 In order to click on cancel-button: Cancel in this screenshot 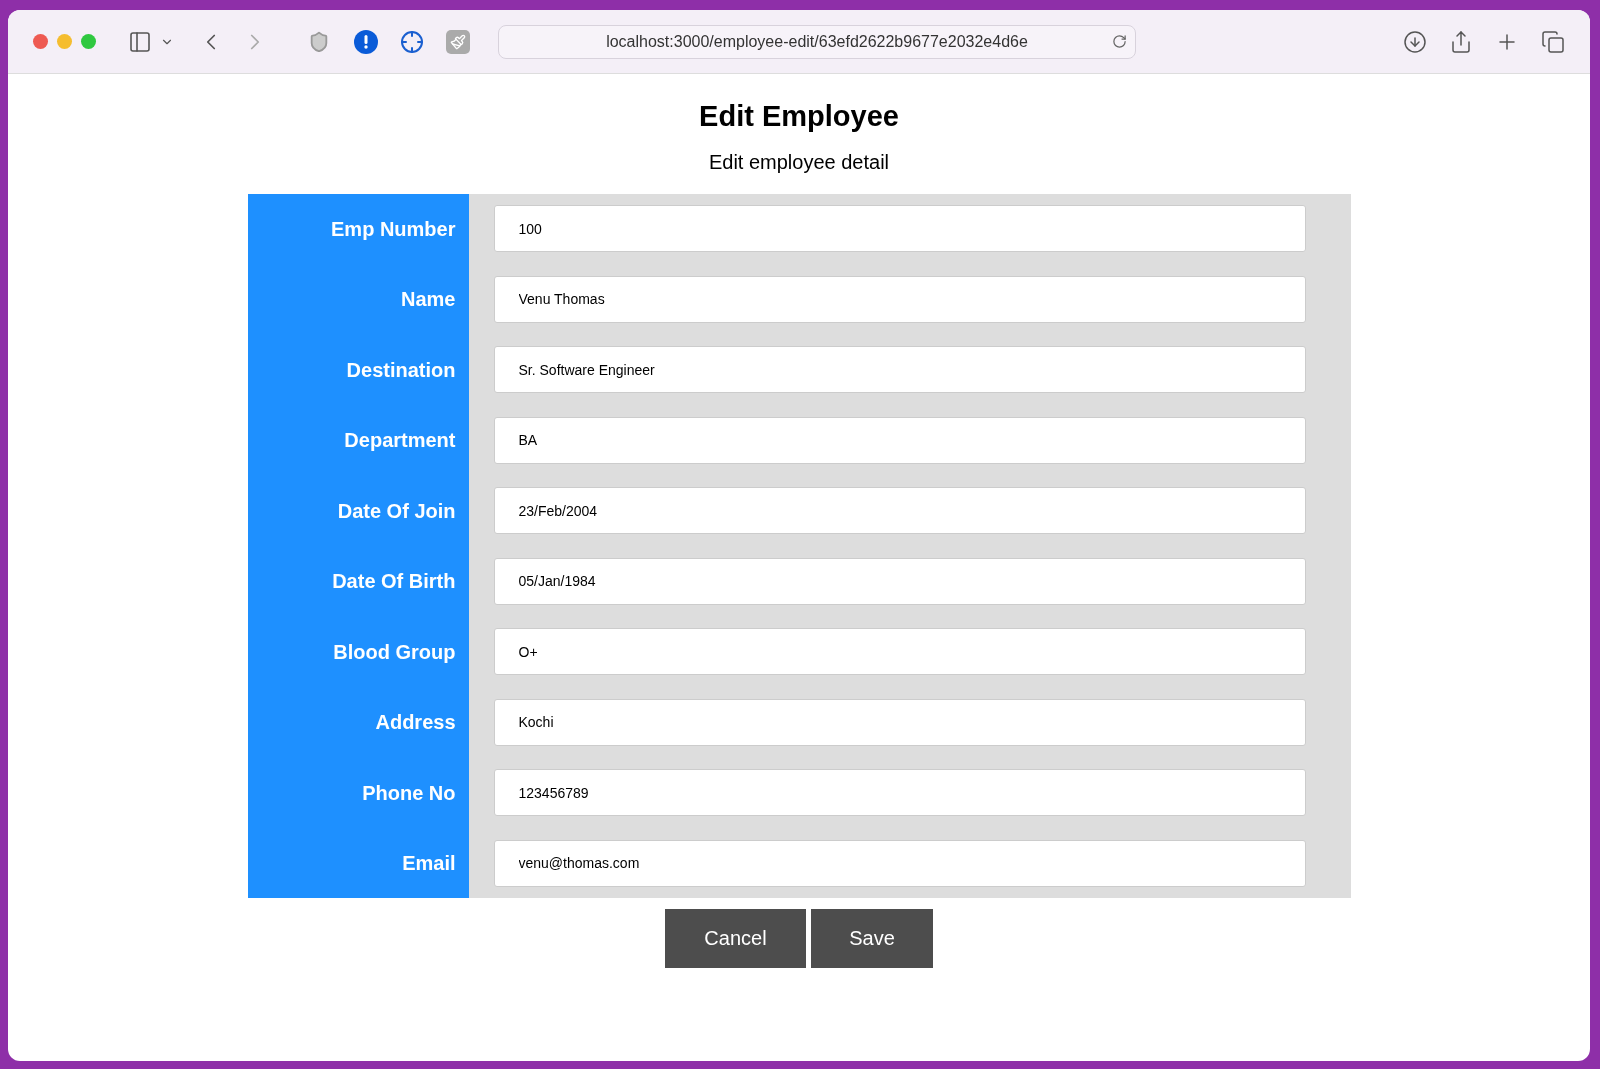, I will do `click(735, 938)`.